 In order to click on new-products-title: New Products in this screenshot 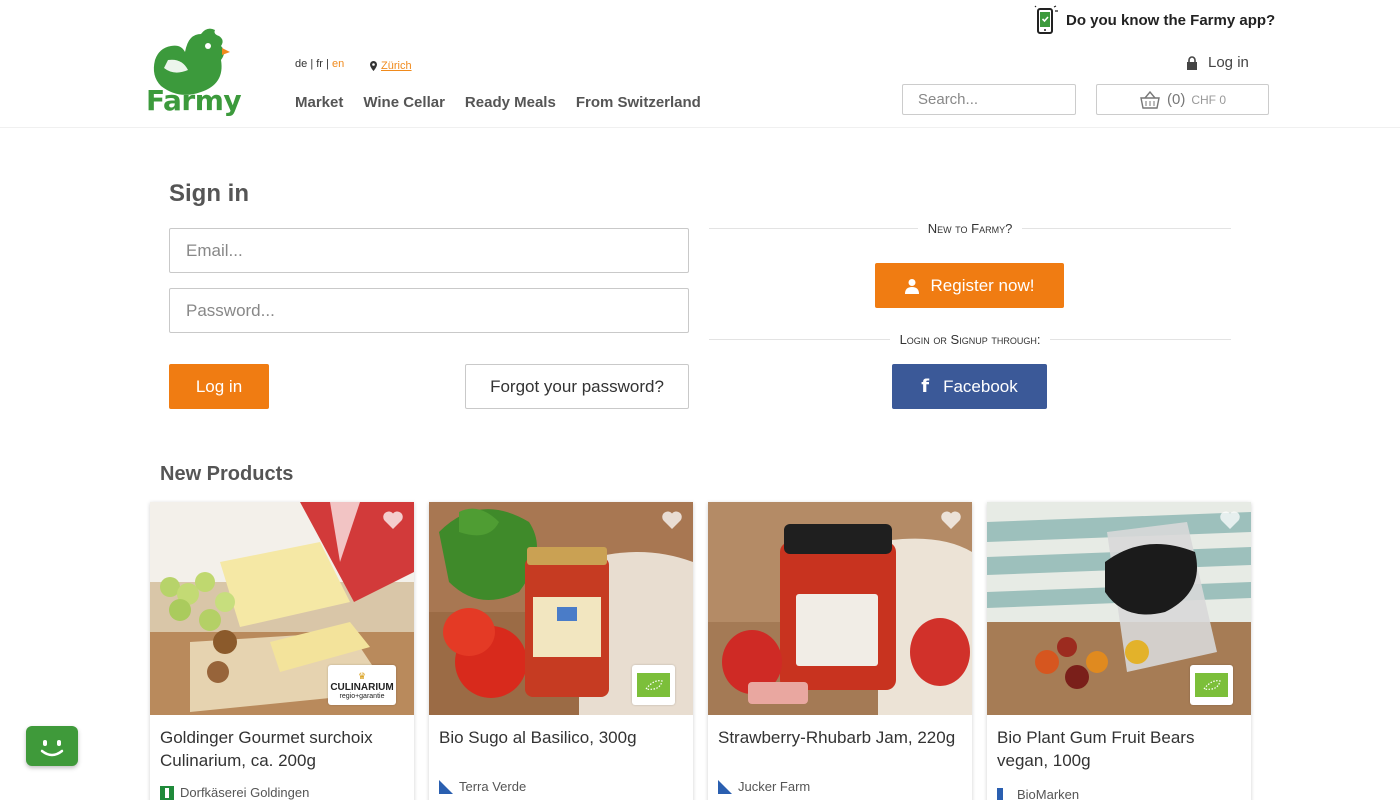, I will do `click(227, 474)`.